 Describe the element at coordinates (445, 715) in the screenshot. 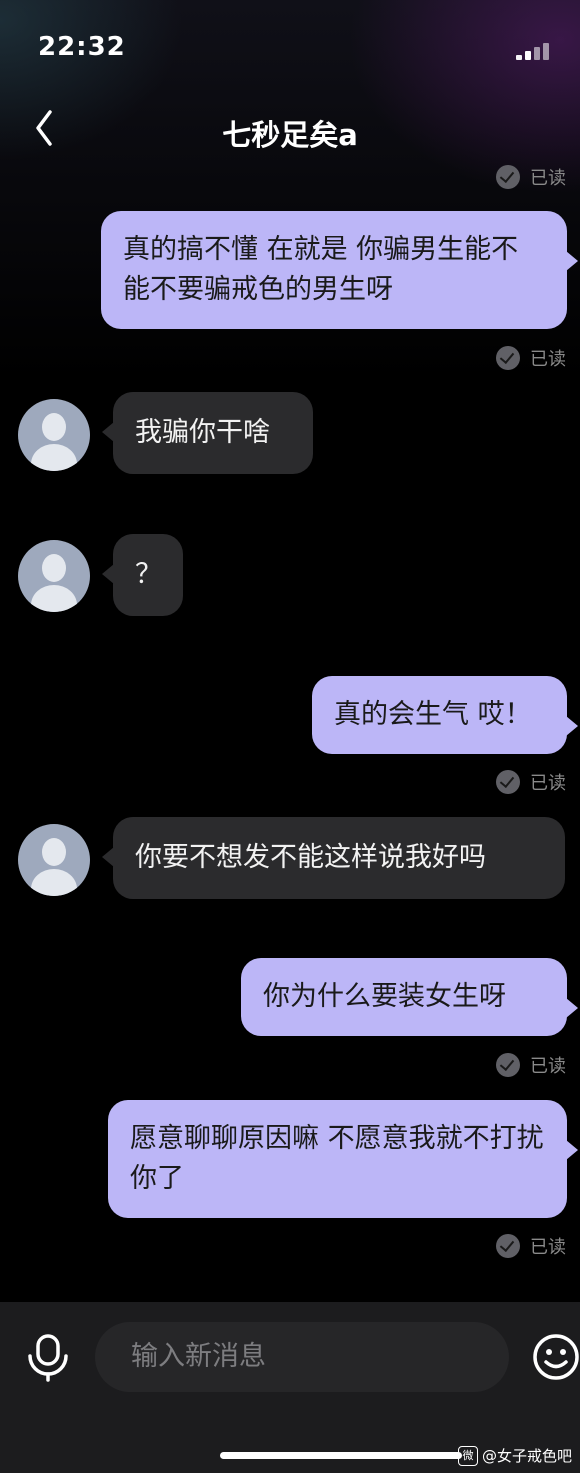

I see `message-bubble-sent: 真的会生气 哎！` at that location.